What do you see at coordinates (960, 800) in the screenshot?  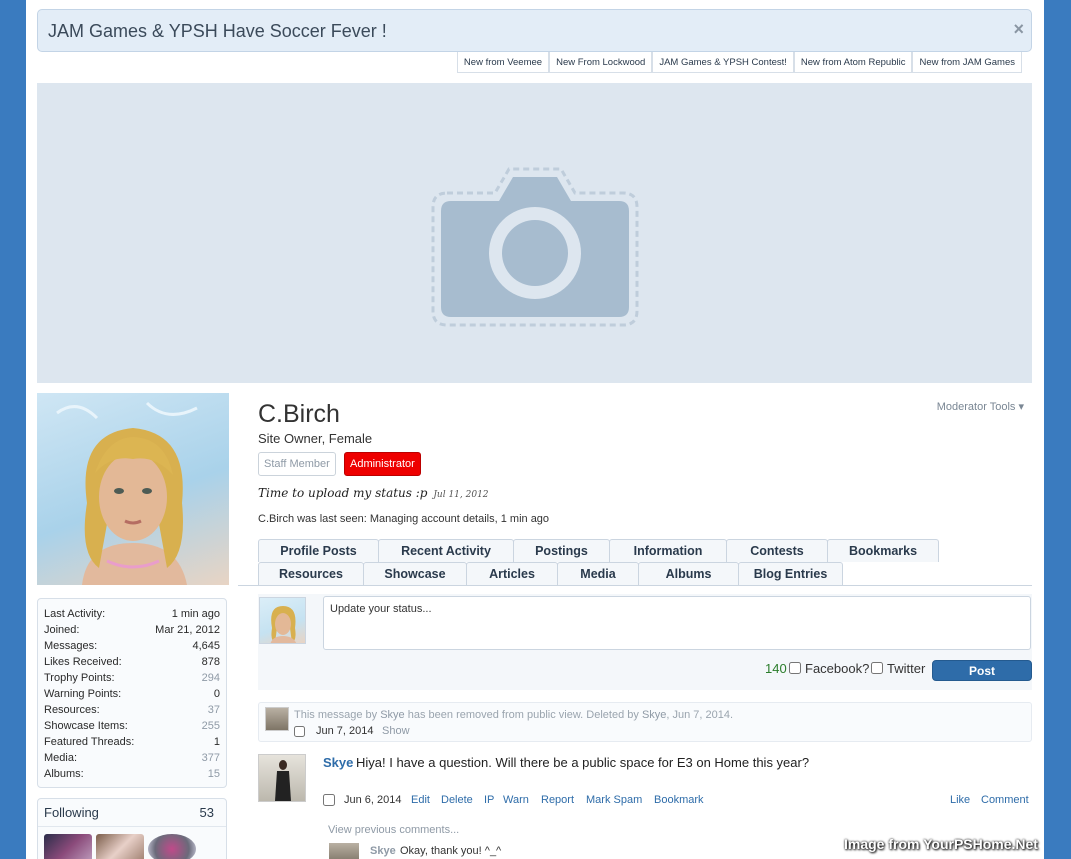 I see `like-link: Like` at bounding box center [960, 800].